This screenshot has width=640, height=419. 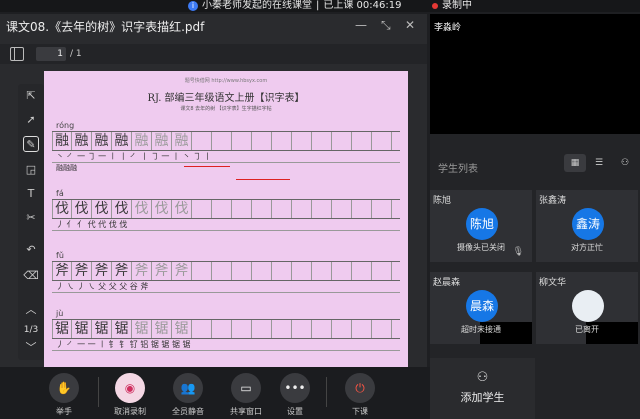 What do you see at coordinates (130, 395) in the screenshot?
I see `cancel-recording-button: ◉ 取消录制` at bounding box center [130, 395].